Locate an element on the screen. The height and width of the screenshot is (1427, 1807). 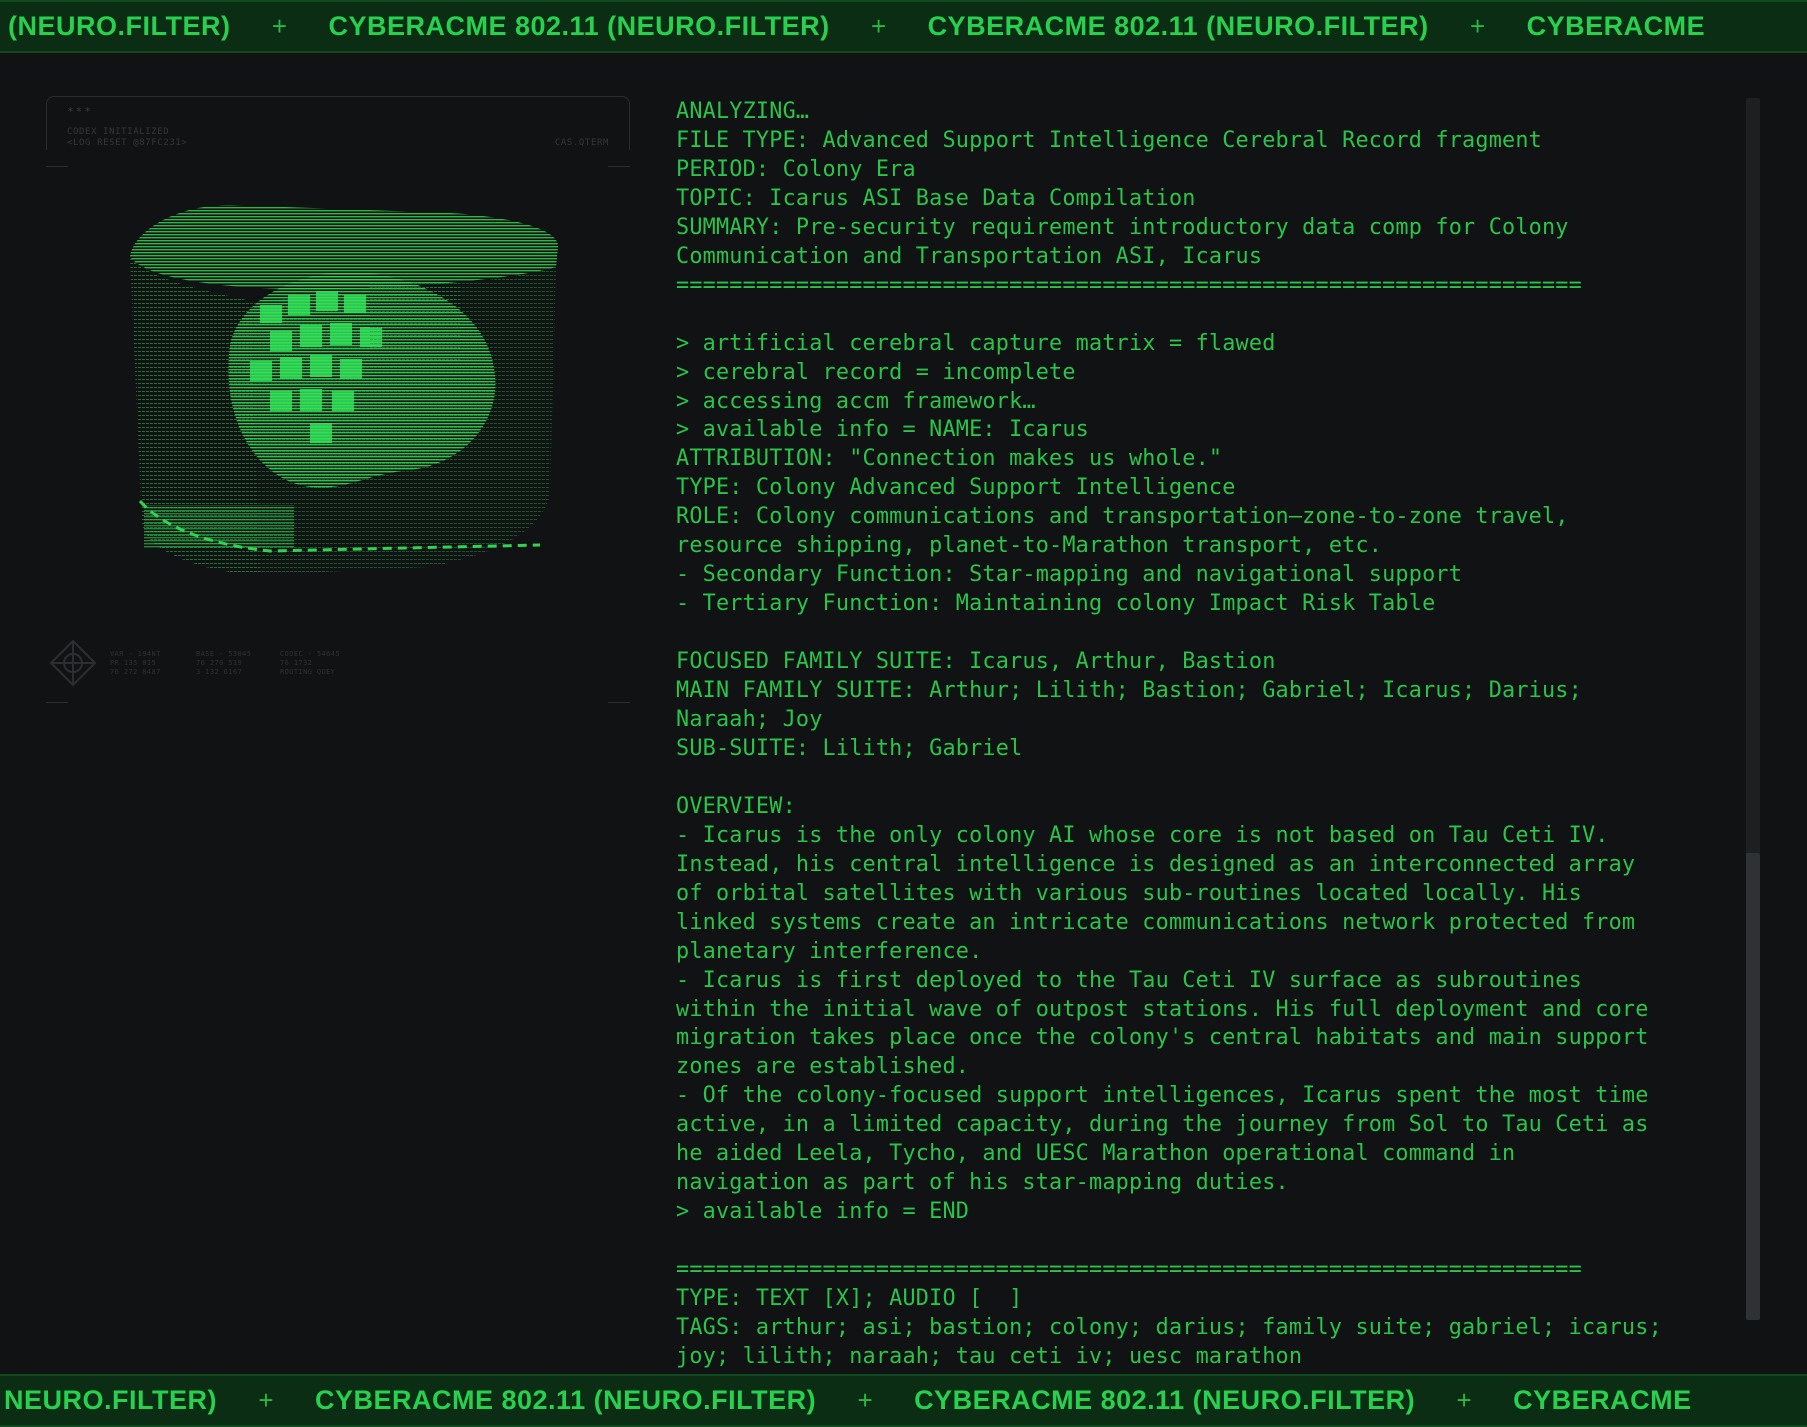
stat-line: PR 135 815 is located at coordinates (133, 663).